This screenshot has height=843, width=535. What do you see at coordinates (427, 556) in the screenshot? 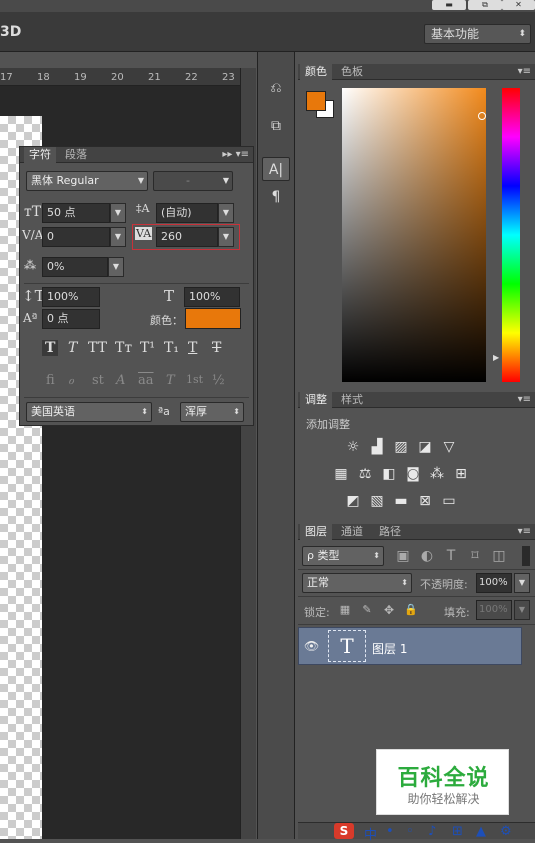
I see `adjustment-filter-icon: ◐` at bounding box center [427, 556].